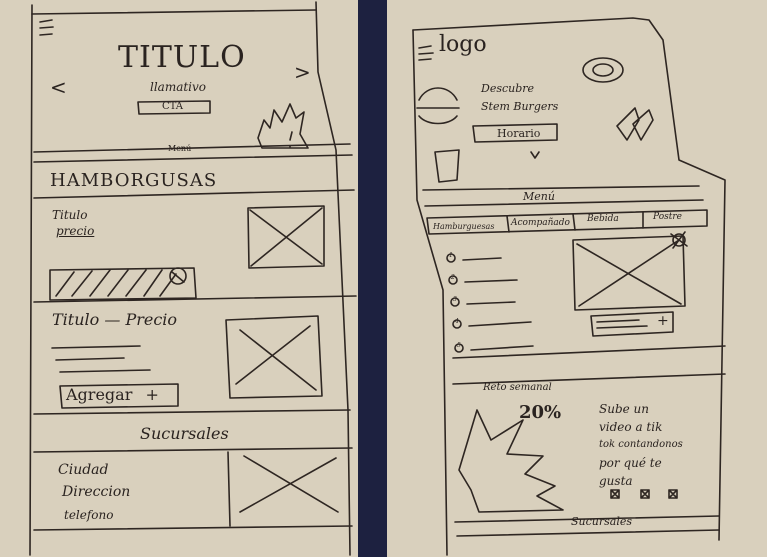  I want to click on branch-address: Direccion, so click(96, 492).